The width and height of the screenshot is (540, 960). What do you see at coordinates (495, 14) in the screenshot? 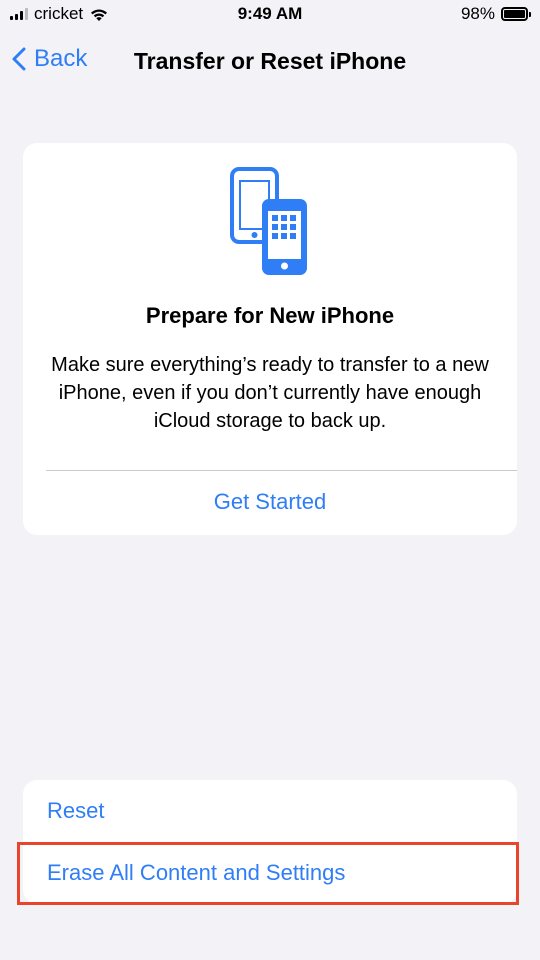
I see `battery-group: 98%` at bounding box center [495, 14].